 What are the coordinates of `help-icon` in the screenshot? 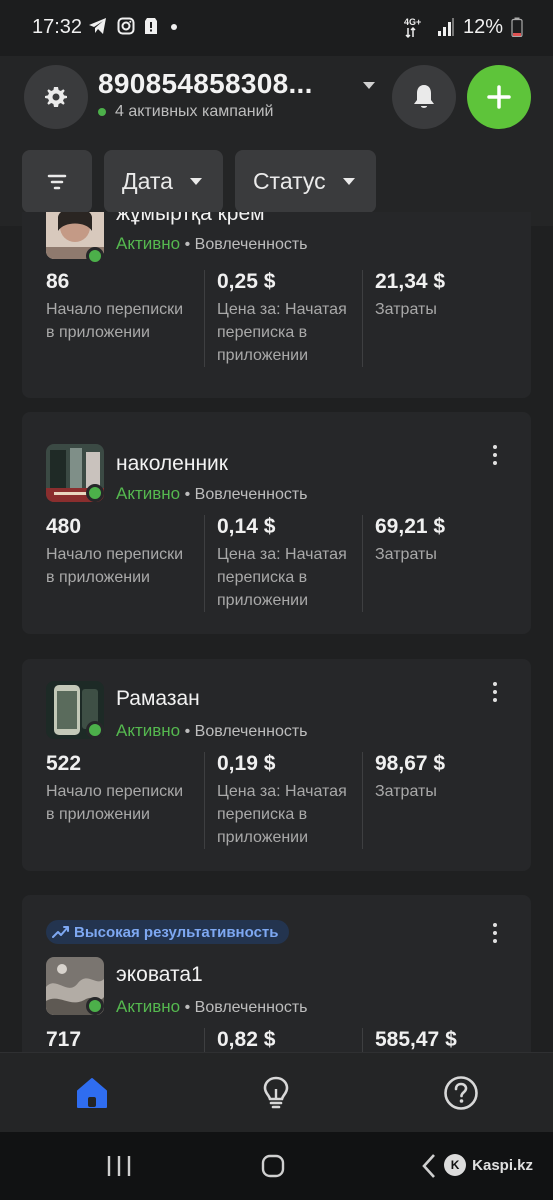 It's located at (461, 1093).